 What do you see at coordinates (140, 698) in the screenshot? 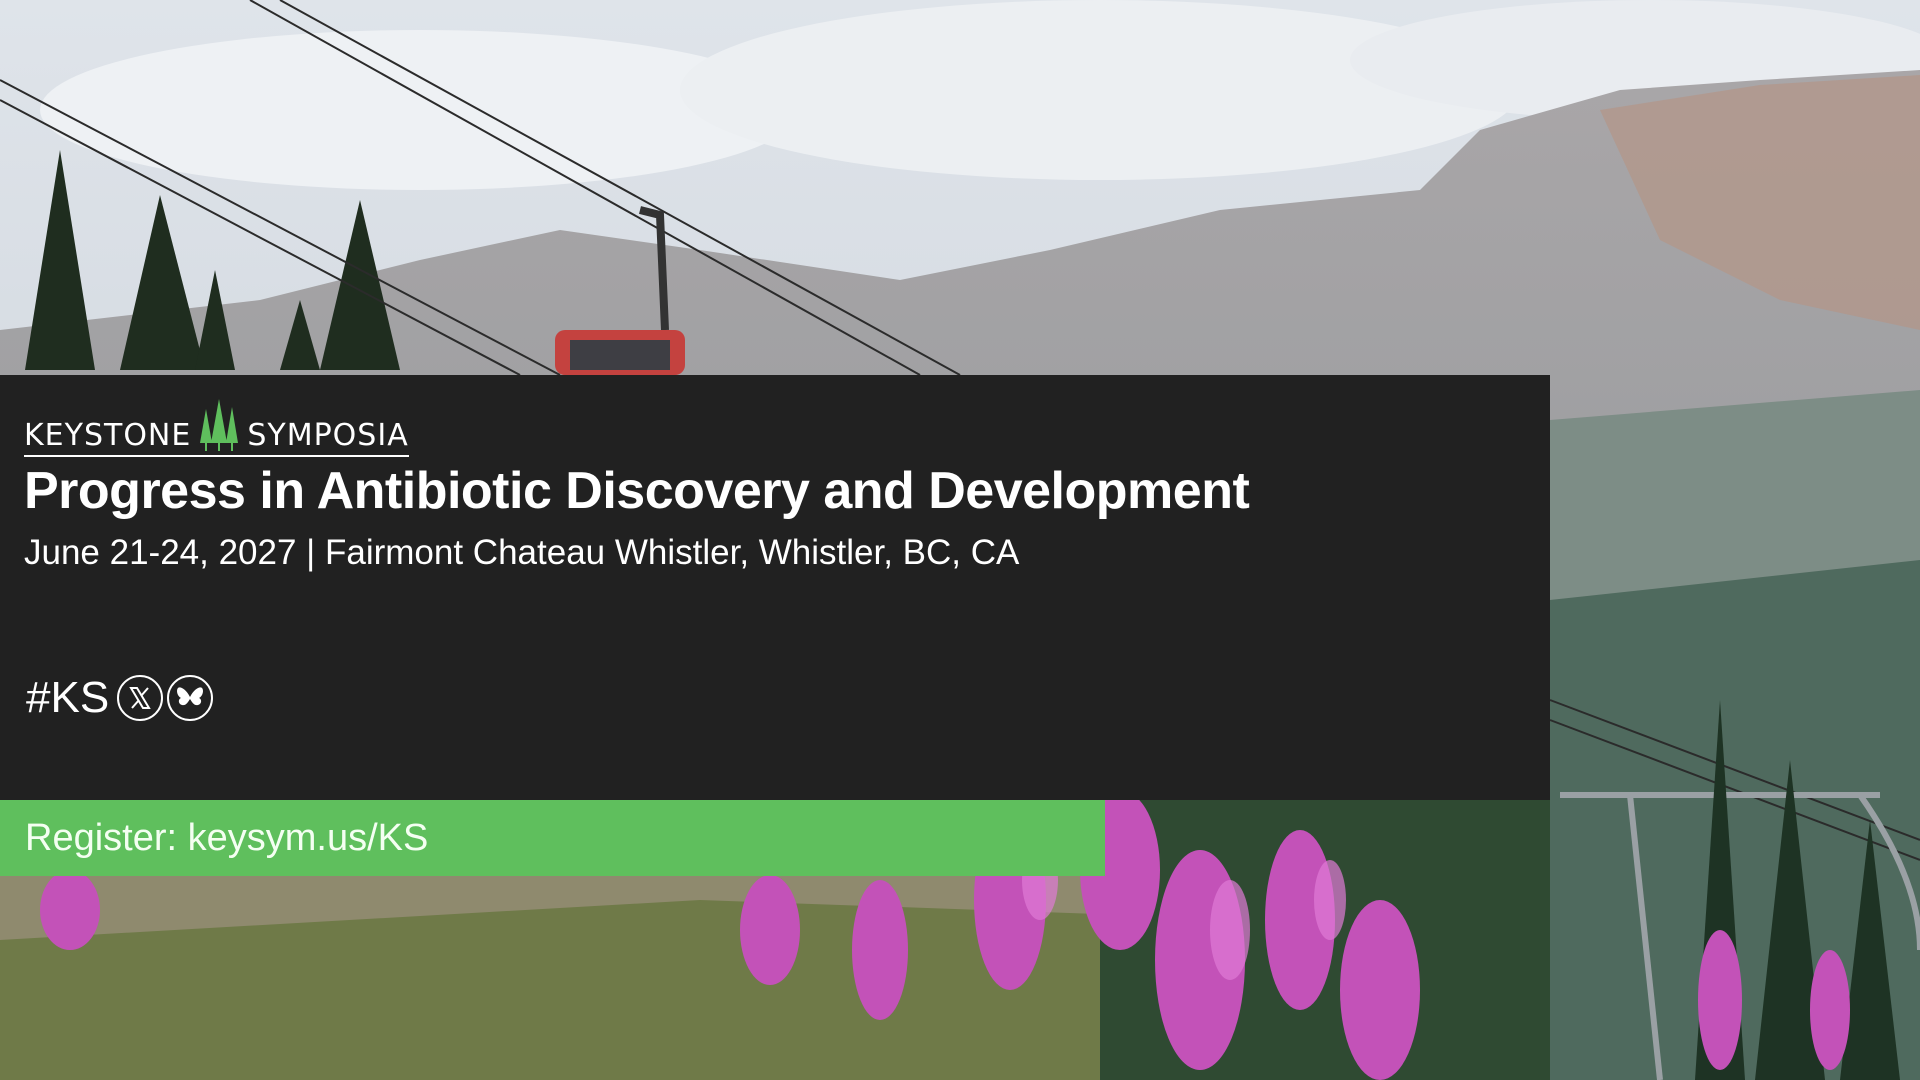
I see `x-logo-icon` at bounding box center [140, 698].